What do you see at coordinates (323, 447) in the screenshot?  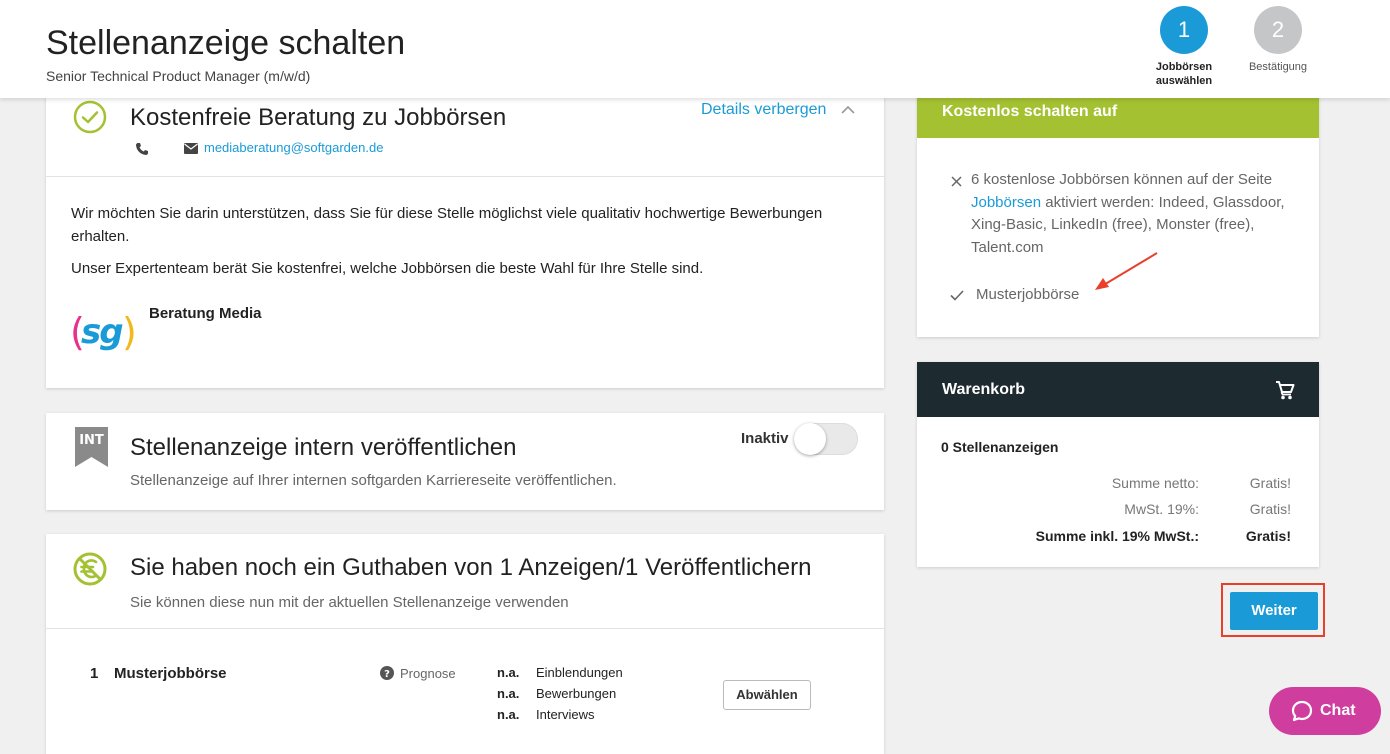 I see `internal-title: Stellenanzeige intern veröffentlichen` at bounding box center [323, 447].